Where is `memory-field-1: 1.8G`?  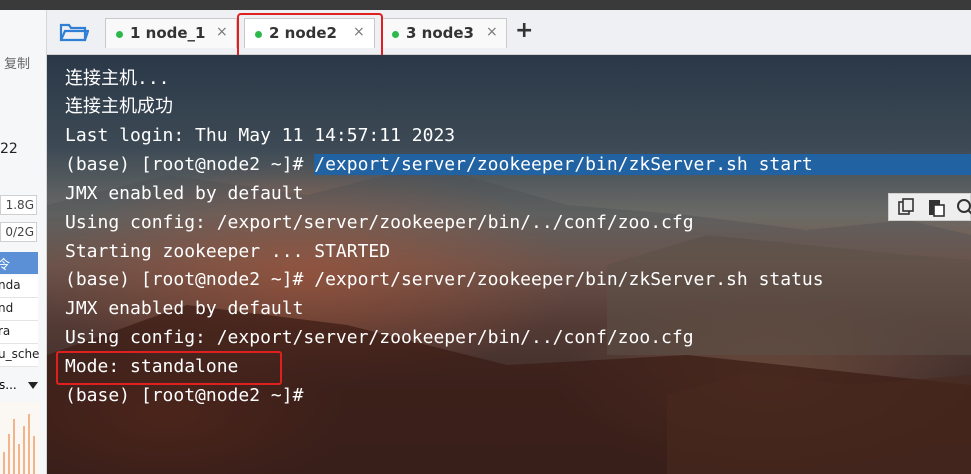
memory-field-1: 1.8G is located at coordinates (18, 205).